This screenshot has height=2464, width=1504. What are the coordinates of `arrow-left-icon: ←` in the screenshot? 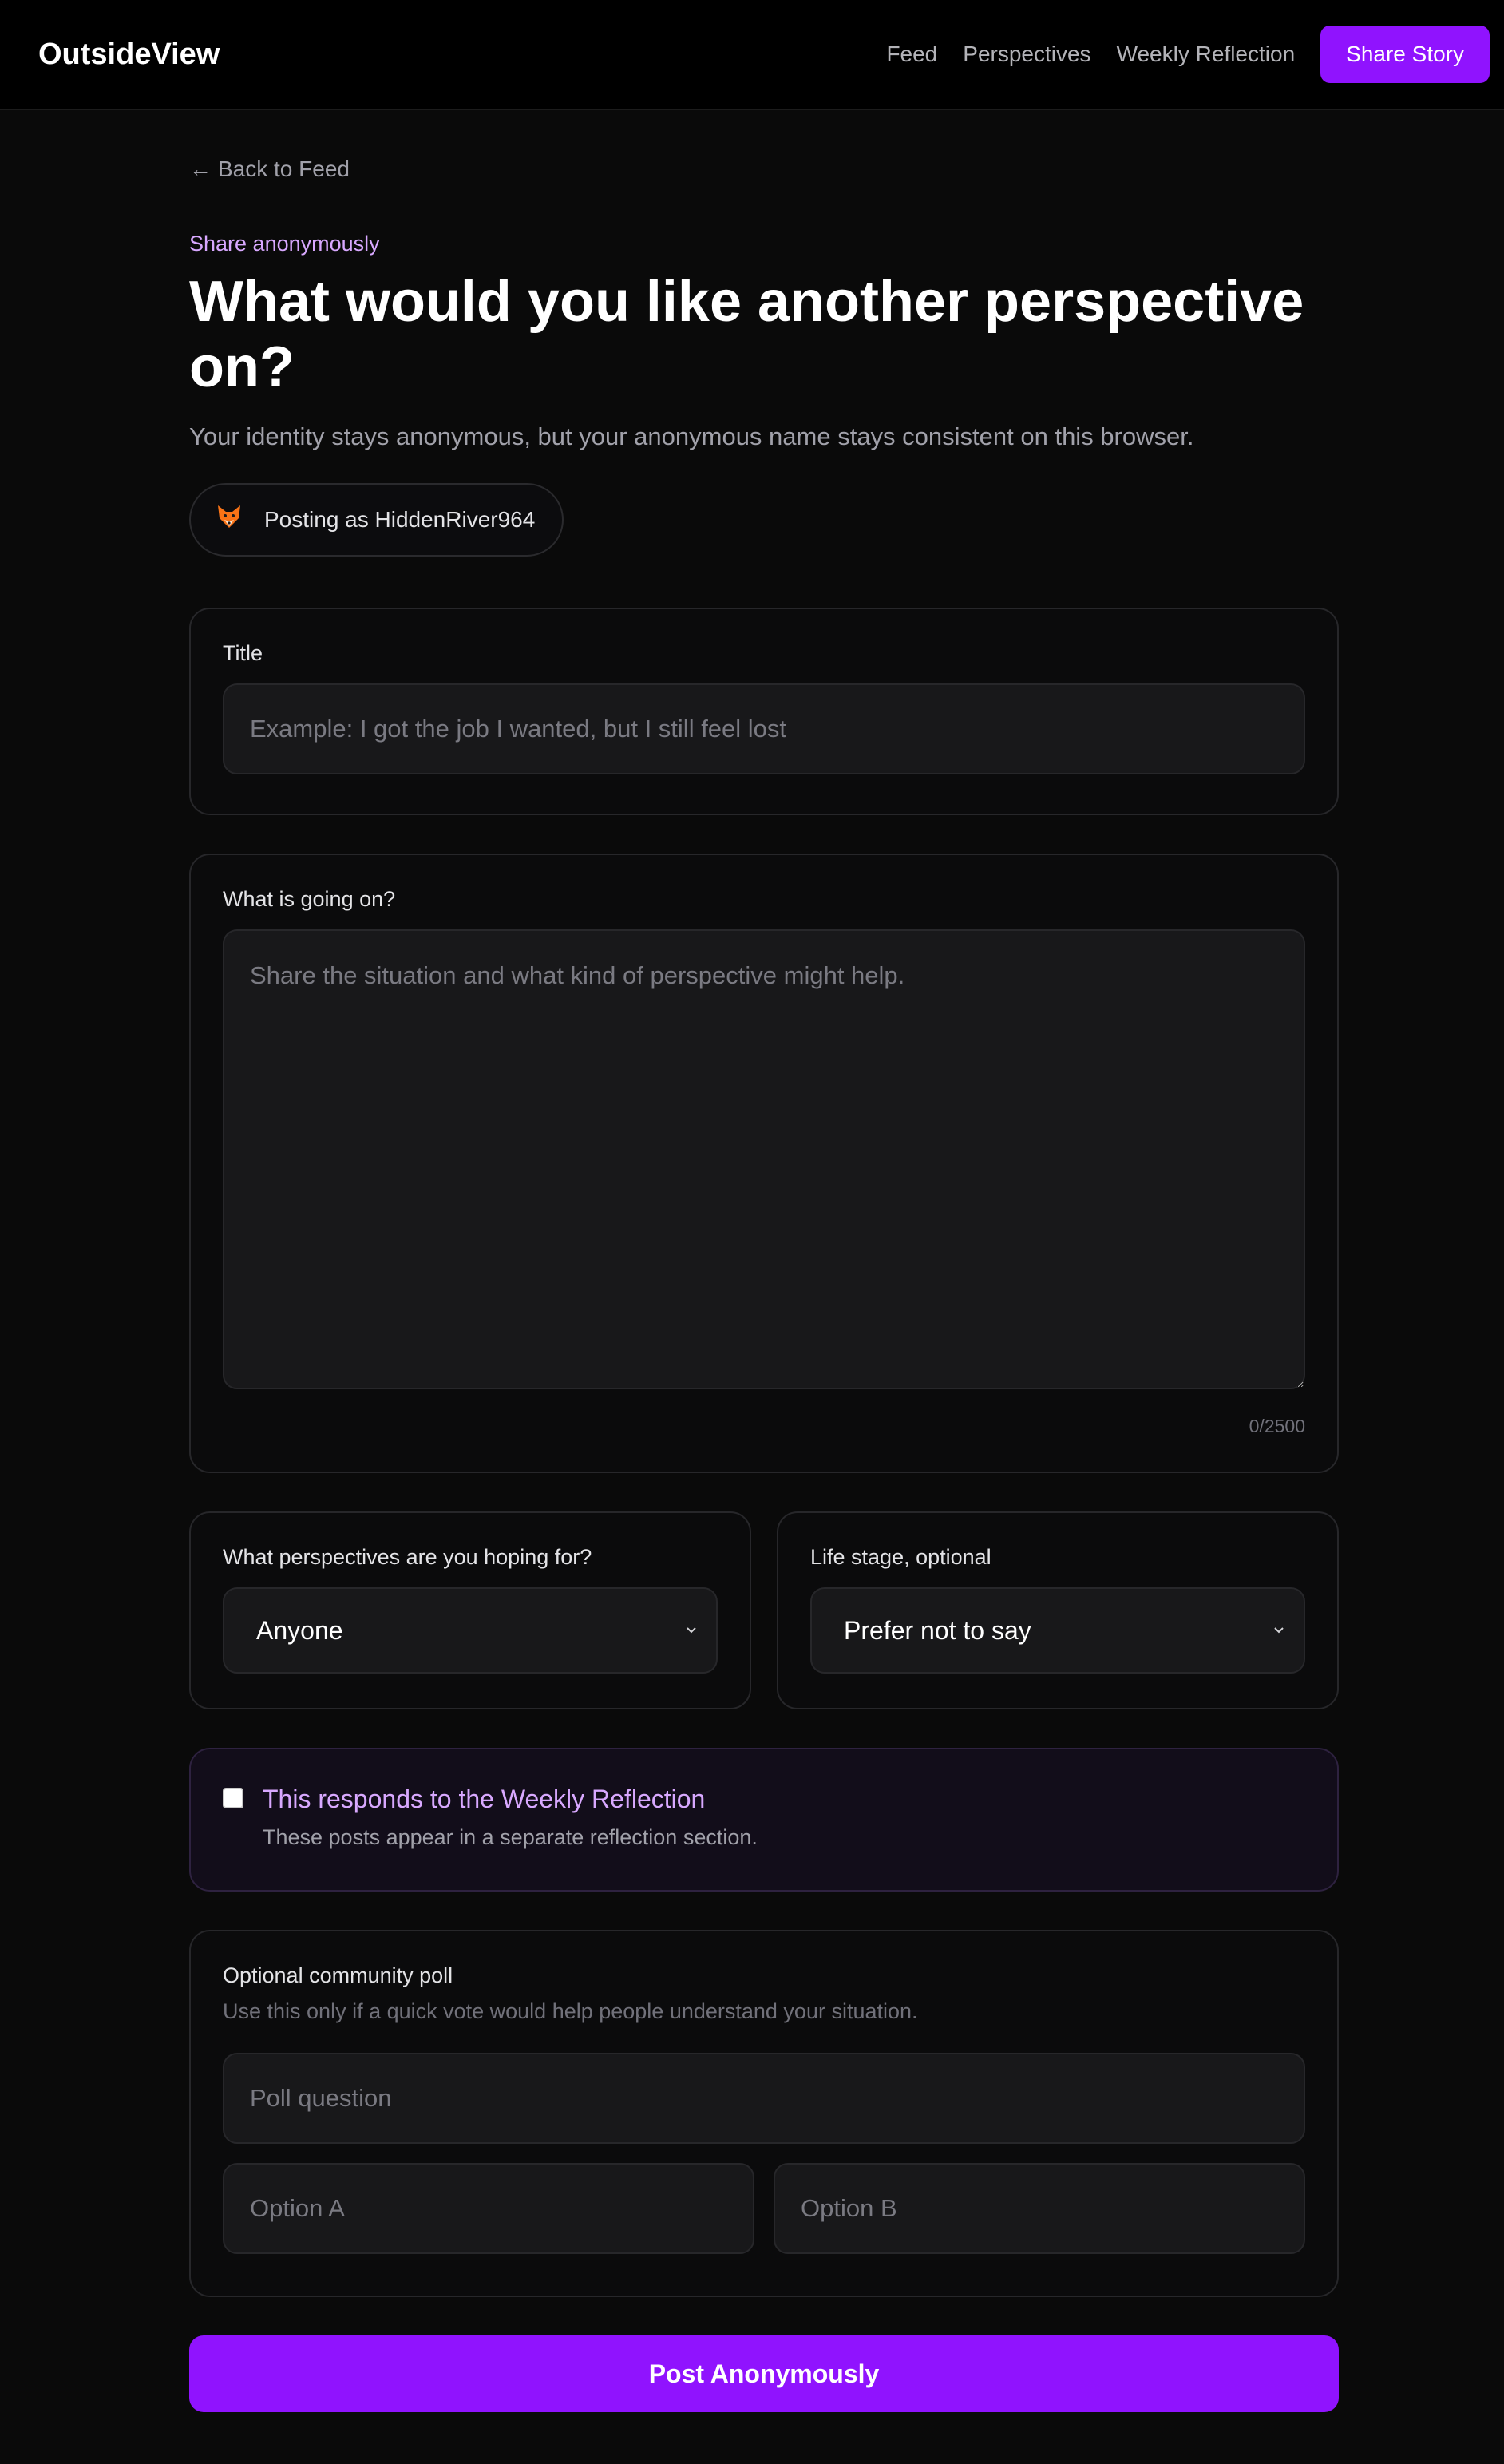 It's located at (200, 168).